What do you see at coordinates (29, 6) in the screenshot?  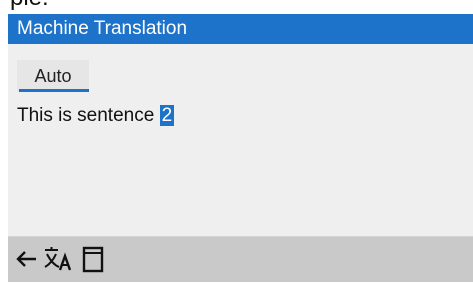 I see `caption-text: ple:` at bounding box center [29, 6].